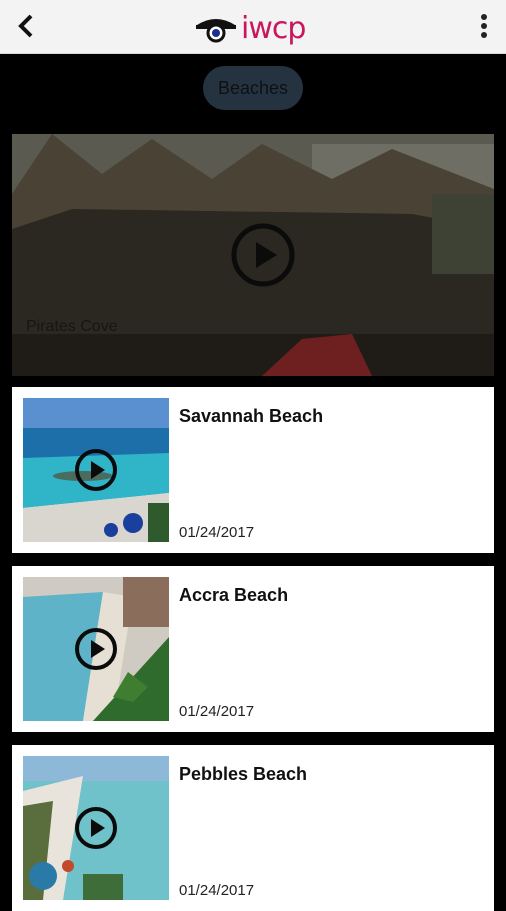 This screenshot has height=911, width=506. Describe the element at coordinates (72, 326) in the screenshot. I see `featured-title: Pirates Cove` at that location.